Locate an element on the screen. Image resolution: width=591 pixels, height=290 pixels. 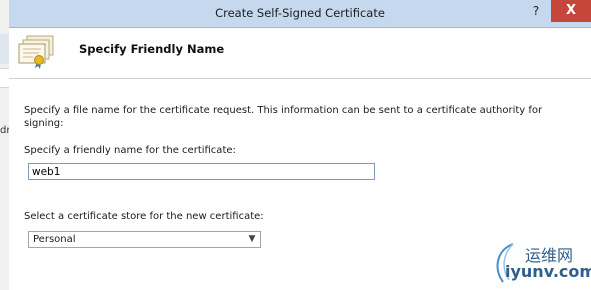
title-bar: Create Self-Signed Certificate ? X is located at coordinates (300, 14).